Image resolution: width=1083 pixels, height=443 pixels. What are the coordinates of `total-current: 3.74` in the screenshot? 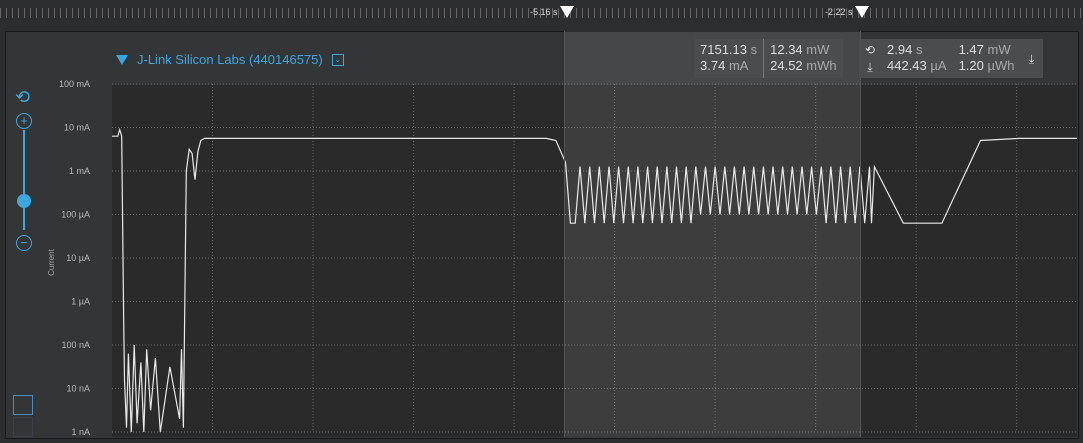 It's located at (713, 65).